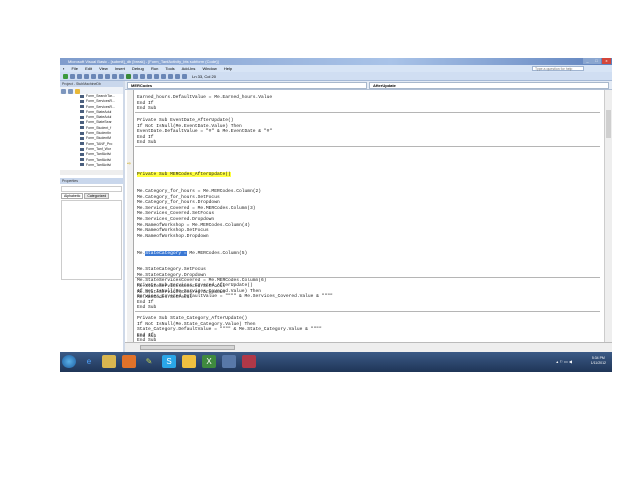 The image size is (640, 495). What do you see at coordinates (65, 76) in the screenshot?
I see `access-icon` at bounding box center [65, 76].